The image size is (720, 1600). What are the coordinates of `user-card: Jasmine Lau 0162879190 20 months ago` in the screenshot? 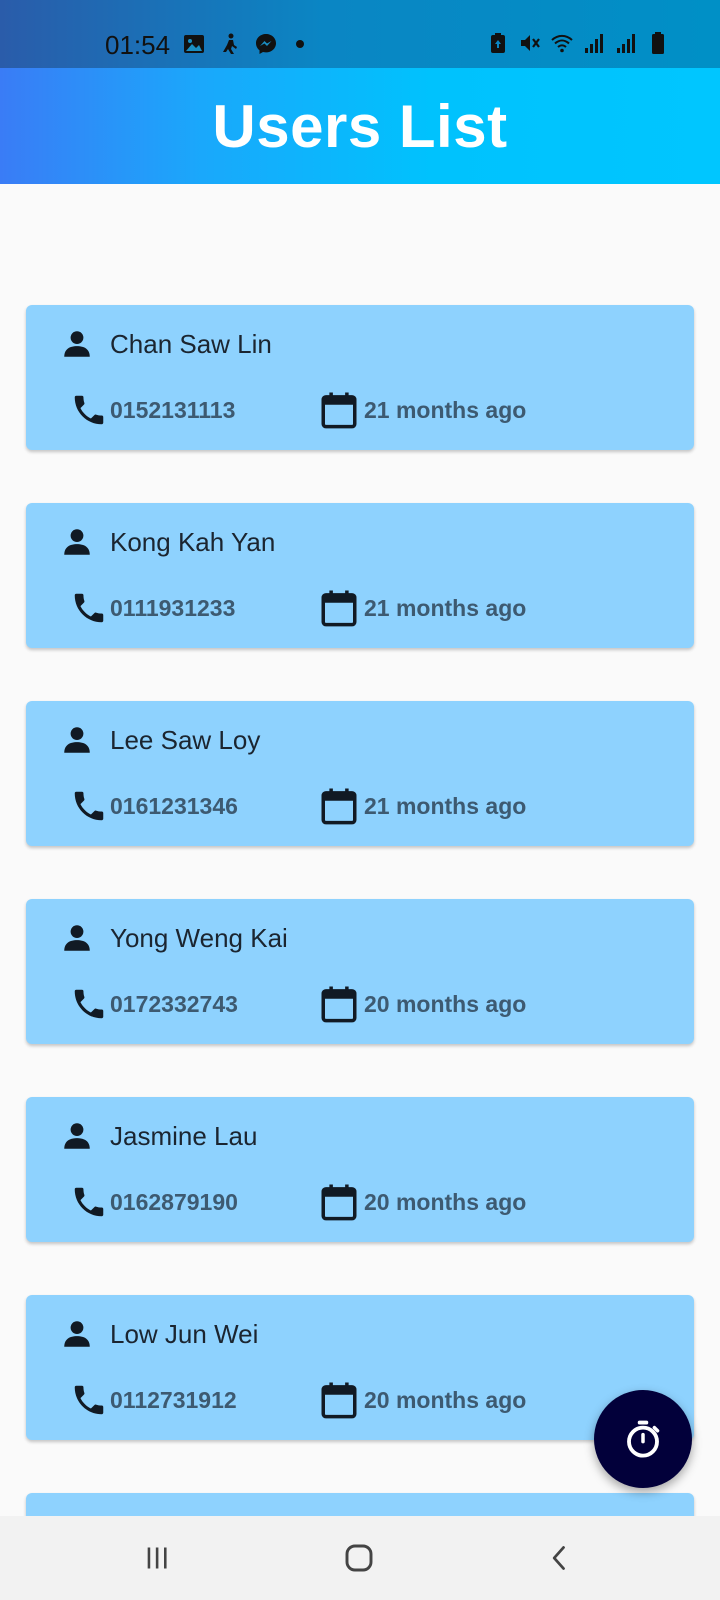 It's located at (360, 1169).